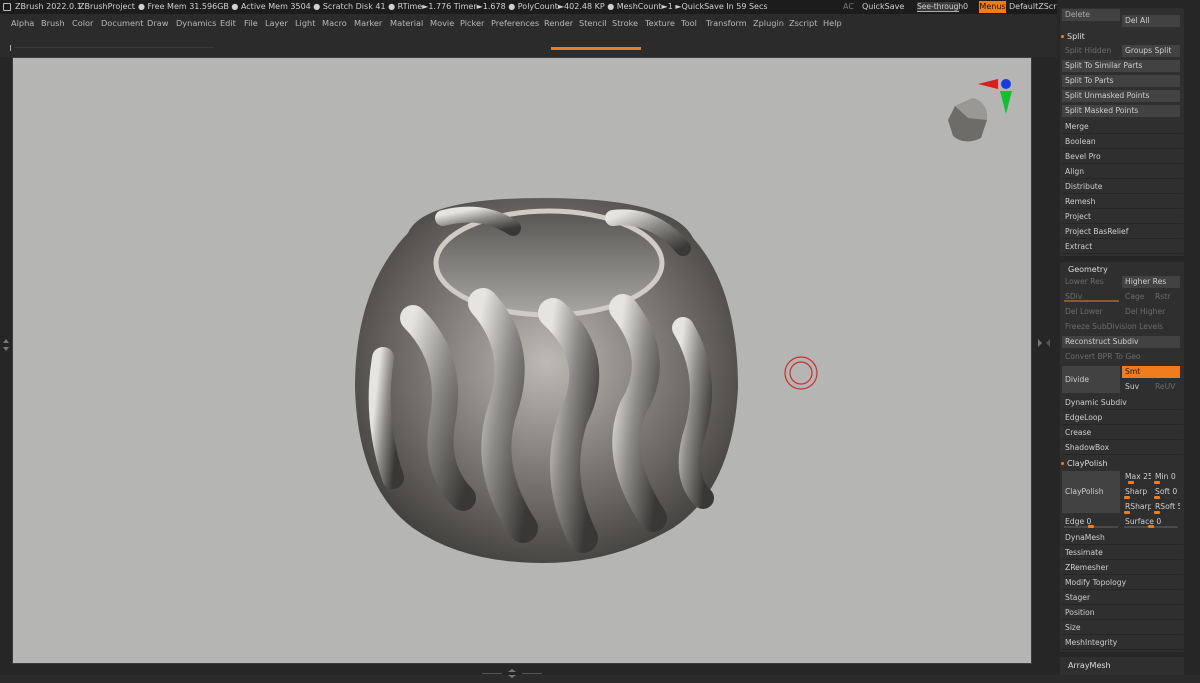  What do you see at coordinates (1157, 497) in the screenshot?
I see `soft-slider-knob` at bounding box center [1157, 497].